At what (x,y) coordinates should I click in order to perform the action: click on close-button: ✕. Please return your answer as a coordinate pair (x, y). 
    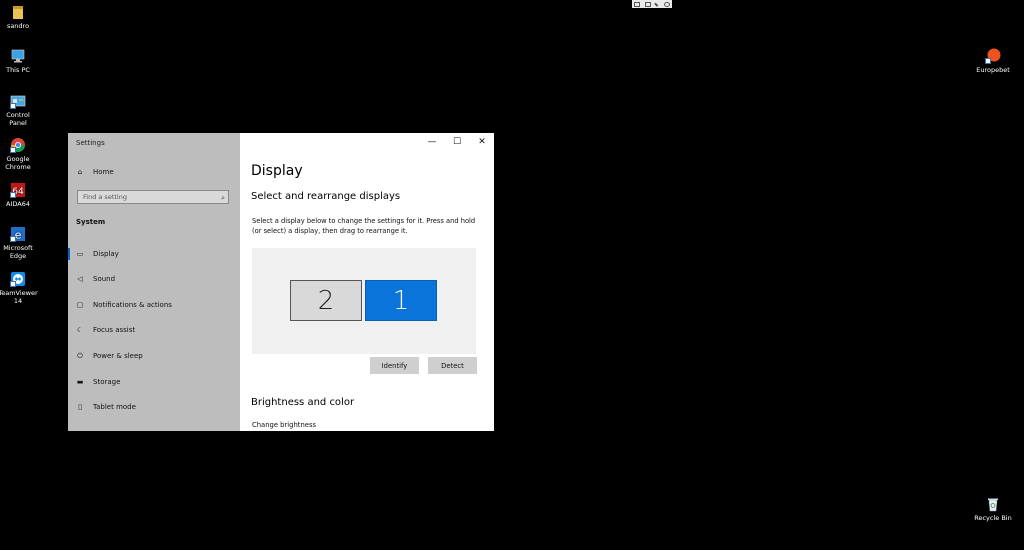
    Looking at the image, I should click on (482, 142).